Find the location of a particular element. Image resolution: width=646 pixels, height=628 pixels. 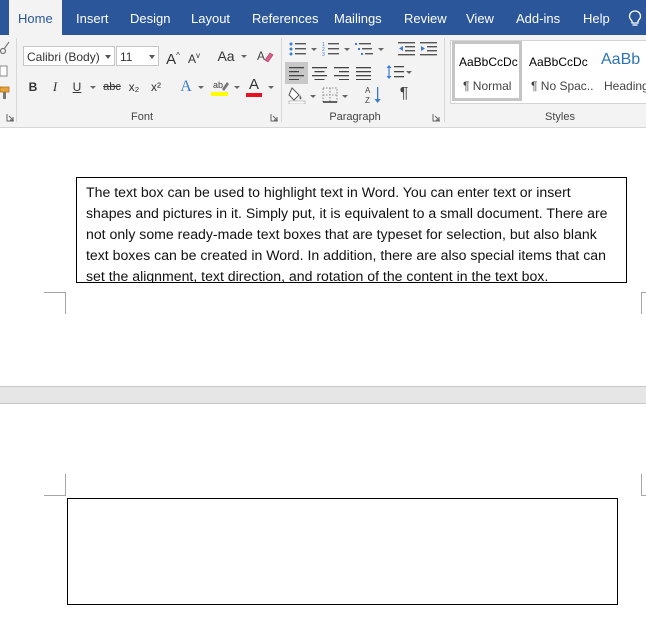

grow-font-button: A^ is located at coordinates (173, 57).